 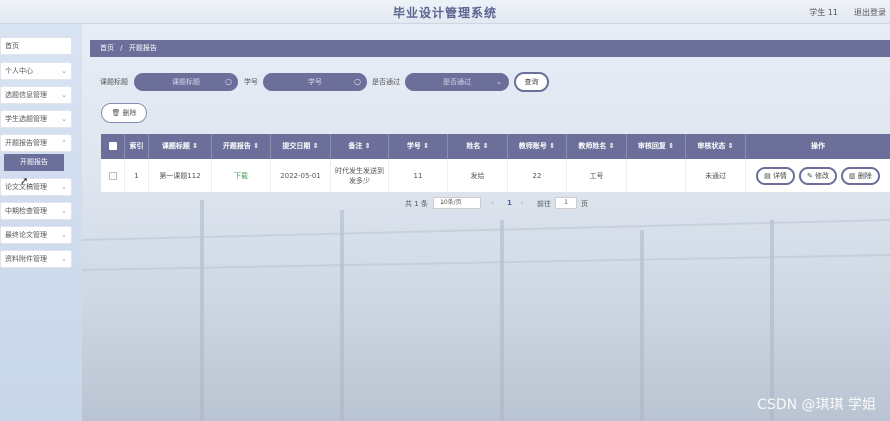 What do you see at coordinates (478, 175) in the screenshot?
I see `cell-name: 发给` at bounding box center [478, 175].